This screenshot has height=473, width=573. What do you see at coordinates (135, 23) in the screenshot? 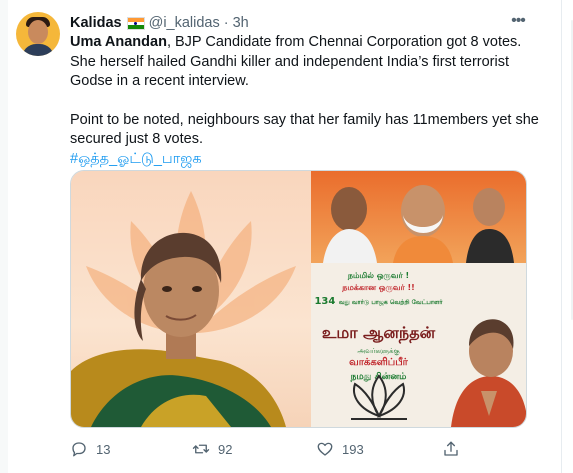
I see `indian-flag-icon` at bounding box center [135, 23].